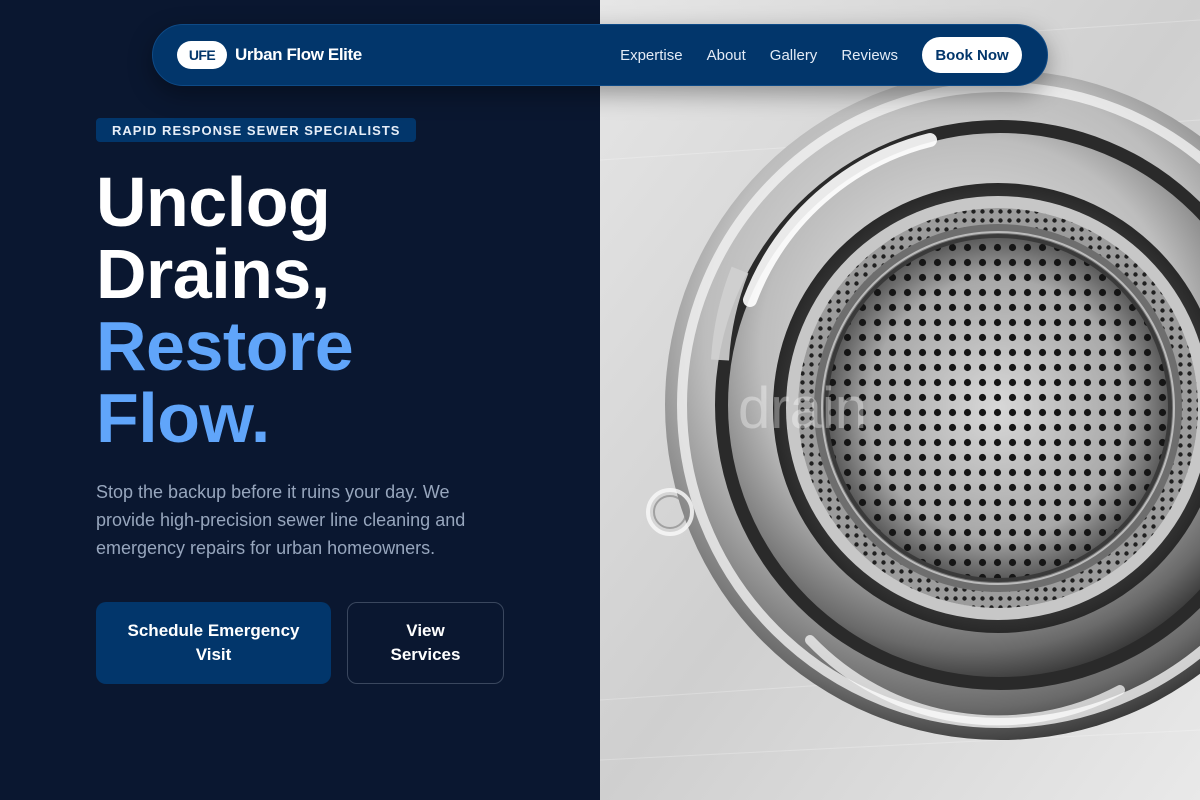 This screenshot has height=800, width=1200. What do you see at coordinates (972, 55) in the screenshot?
I see `book-now-button: Book Now` at bounding box center [972, 55].